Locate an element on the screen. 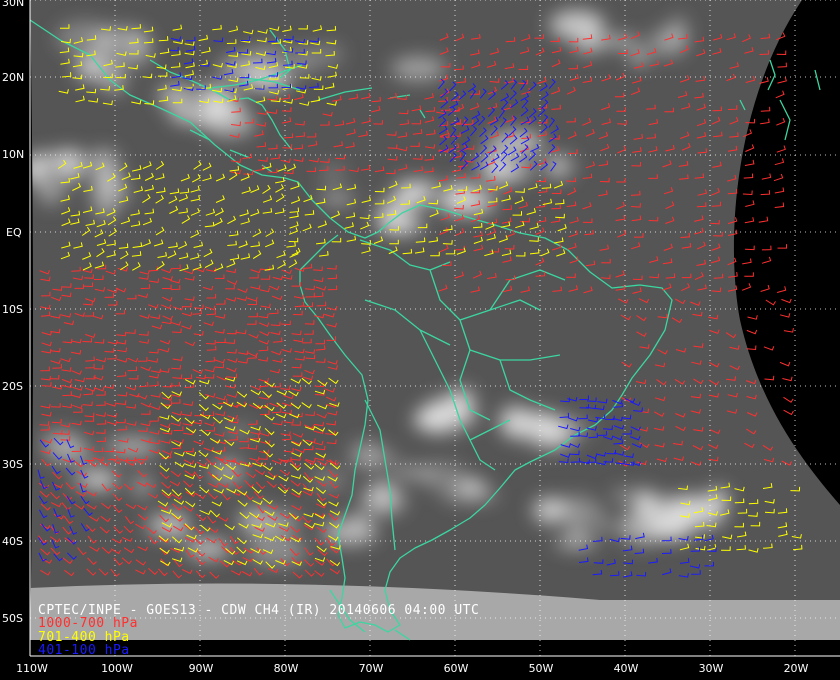  lon-label: 90W is located at coordinates (201, 668).